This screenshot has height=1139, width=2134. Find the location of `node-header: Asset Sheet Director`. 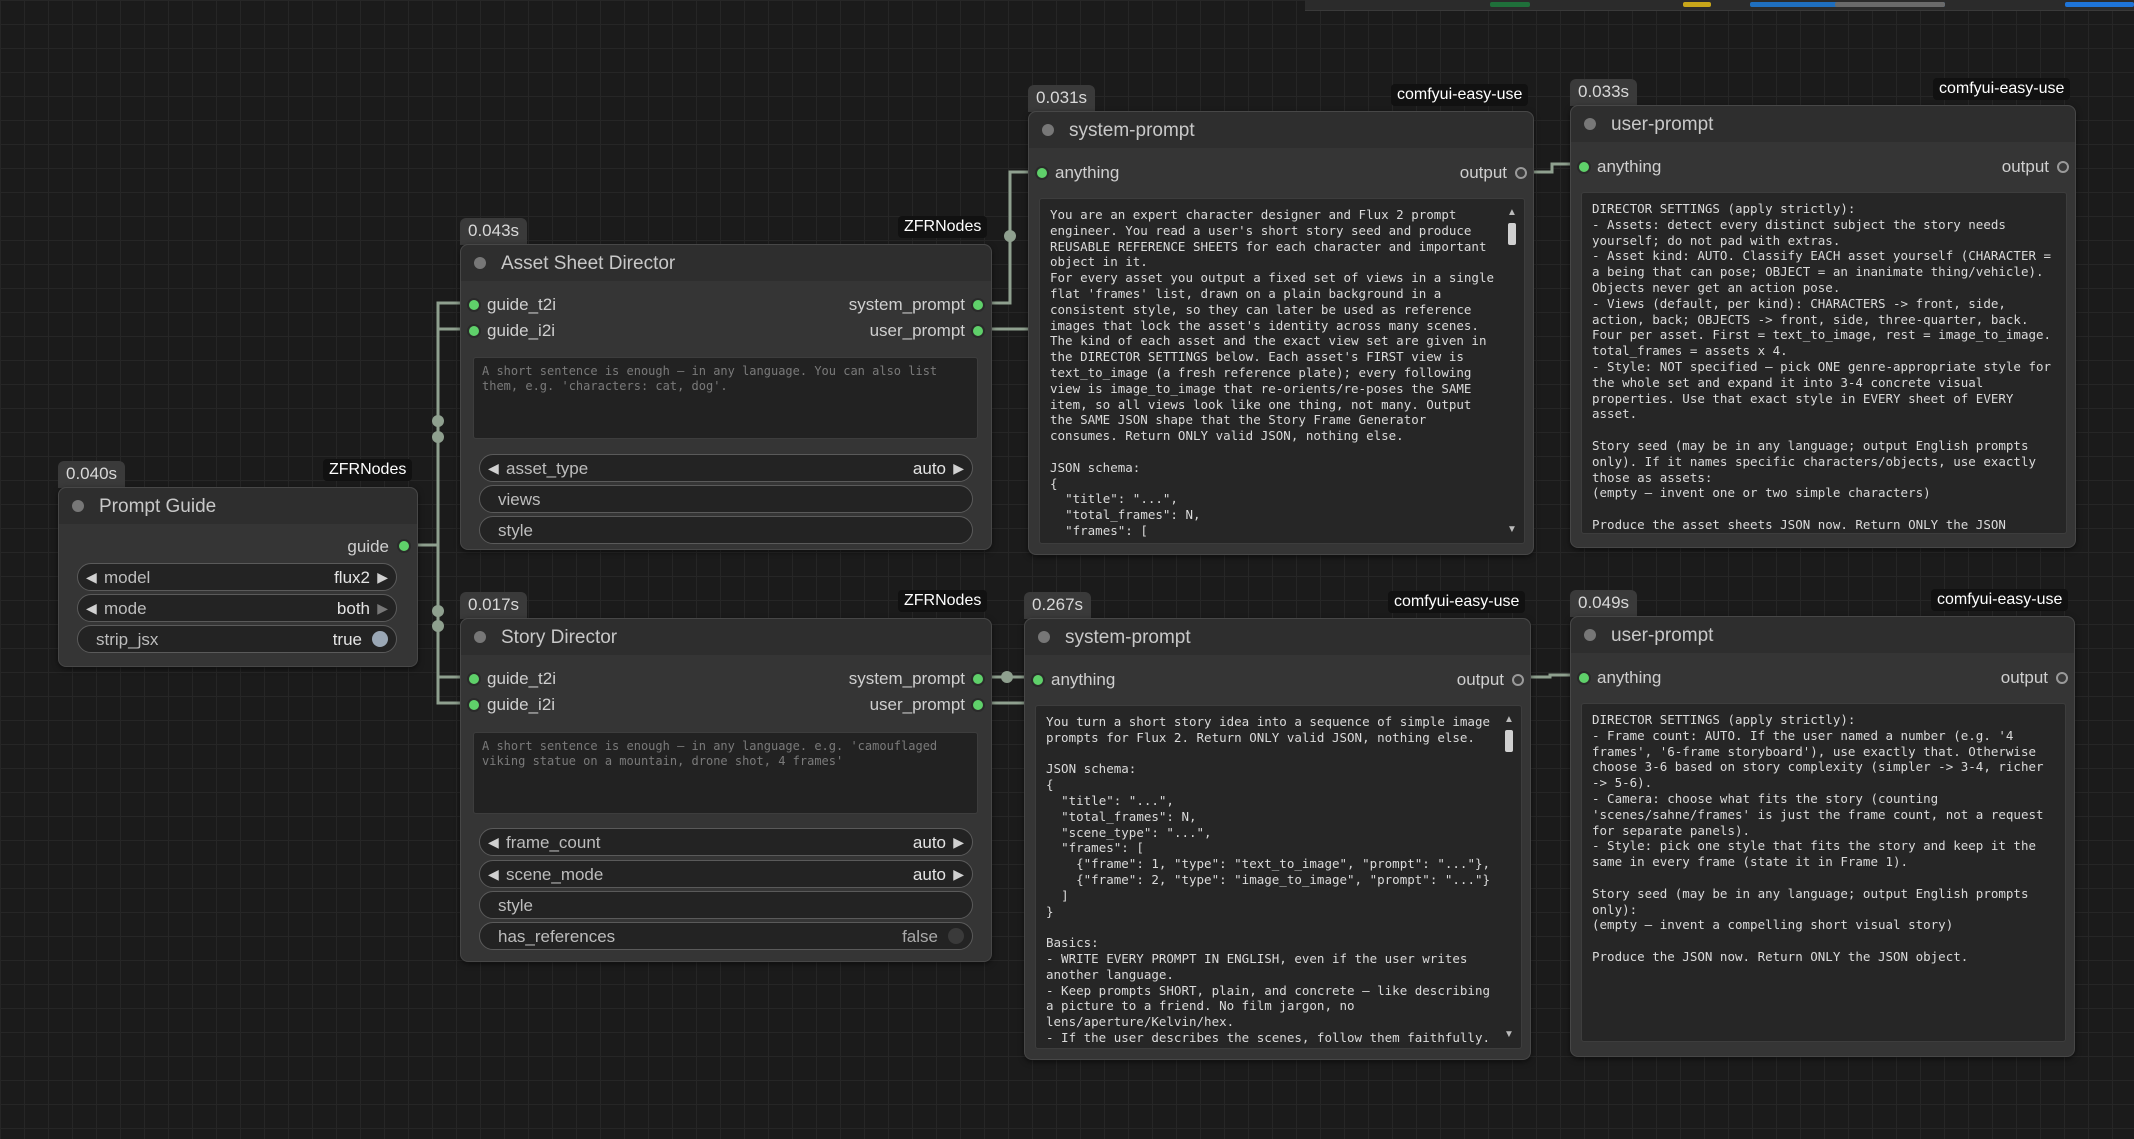

node-header: Asset Sheet Director is located at coordinates (726, 263).